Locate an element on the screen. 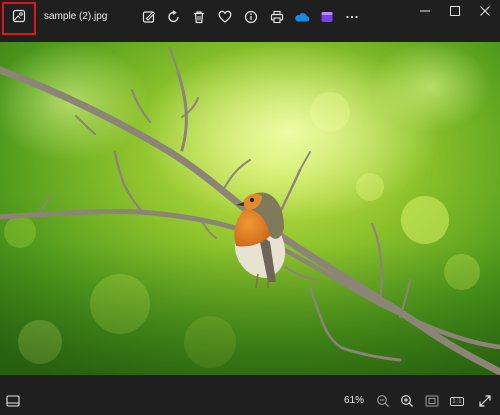 This screenshot has height=415, width=500. favorite-icon is located at coordinates (225, 16).